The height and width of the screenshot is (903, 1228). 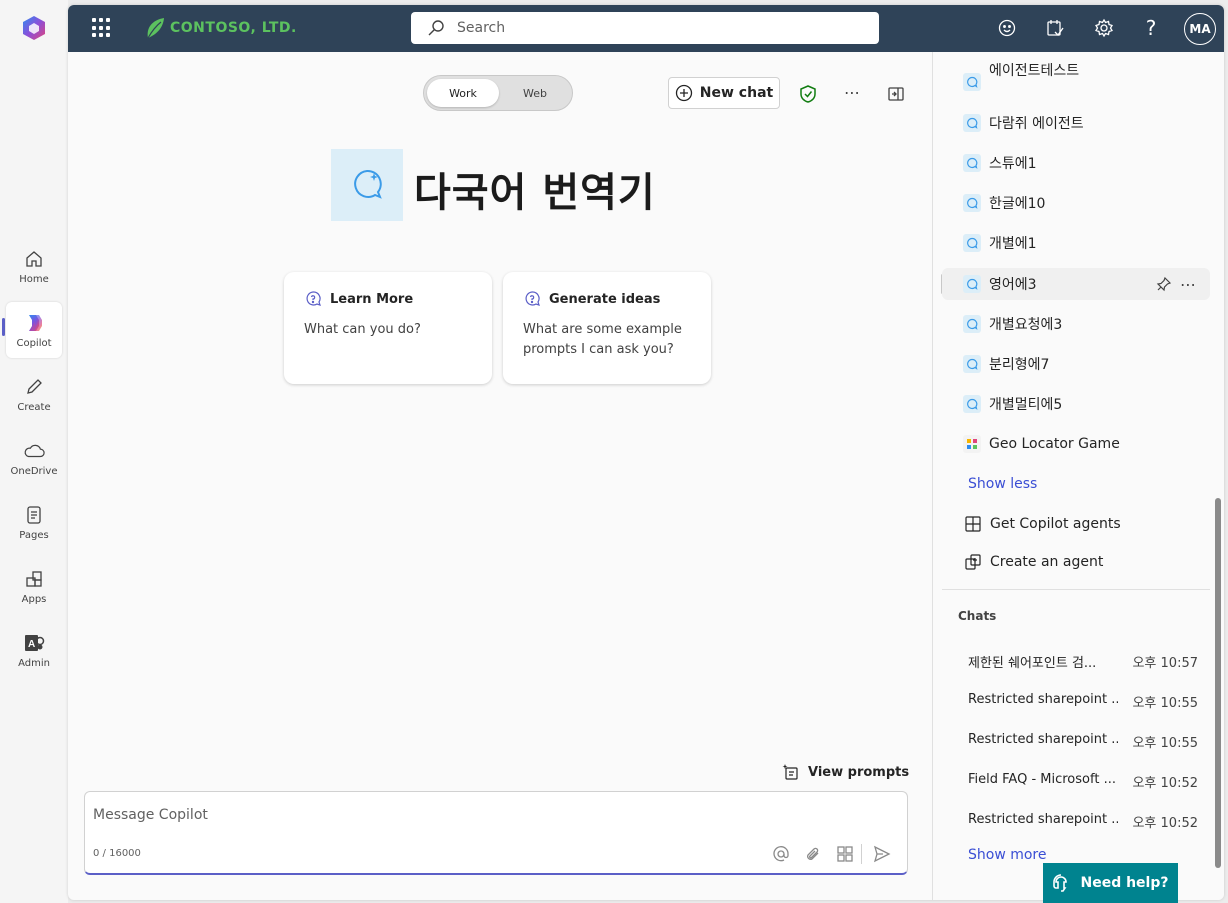 I want to click on feedback-smiley-icon, so click(x=1007, y=28).